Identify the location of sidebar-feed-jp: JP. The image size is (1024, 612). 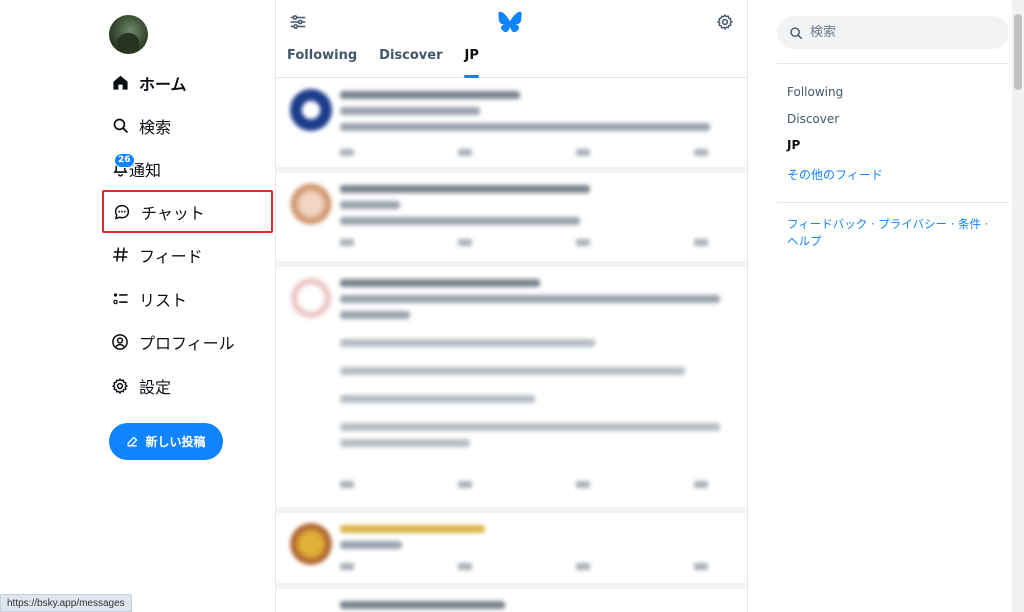
(793, 145).